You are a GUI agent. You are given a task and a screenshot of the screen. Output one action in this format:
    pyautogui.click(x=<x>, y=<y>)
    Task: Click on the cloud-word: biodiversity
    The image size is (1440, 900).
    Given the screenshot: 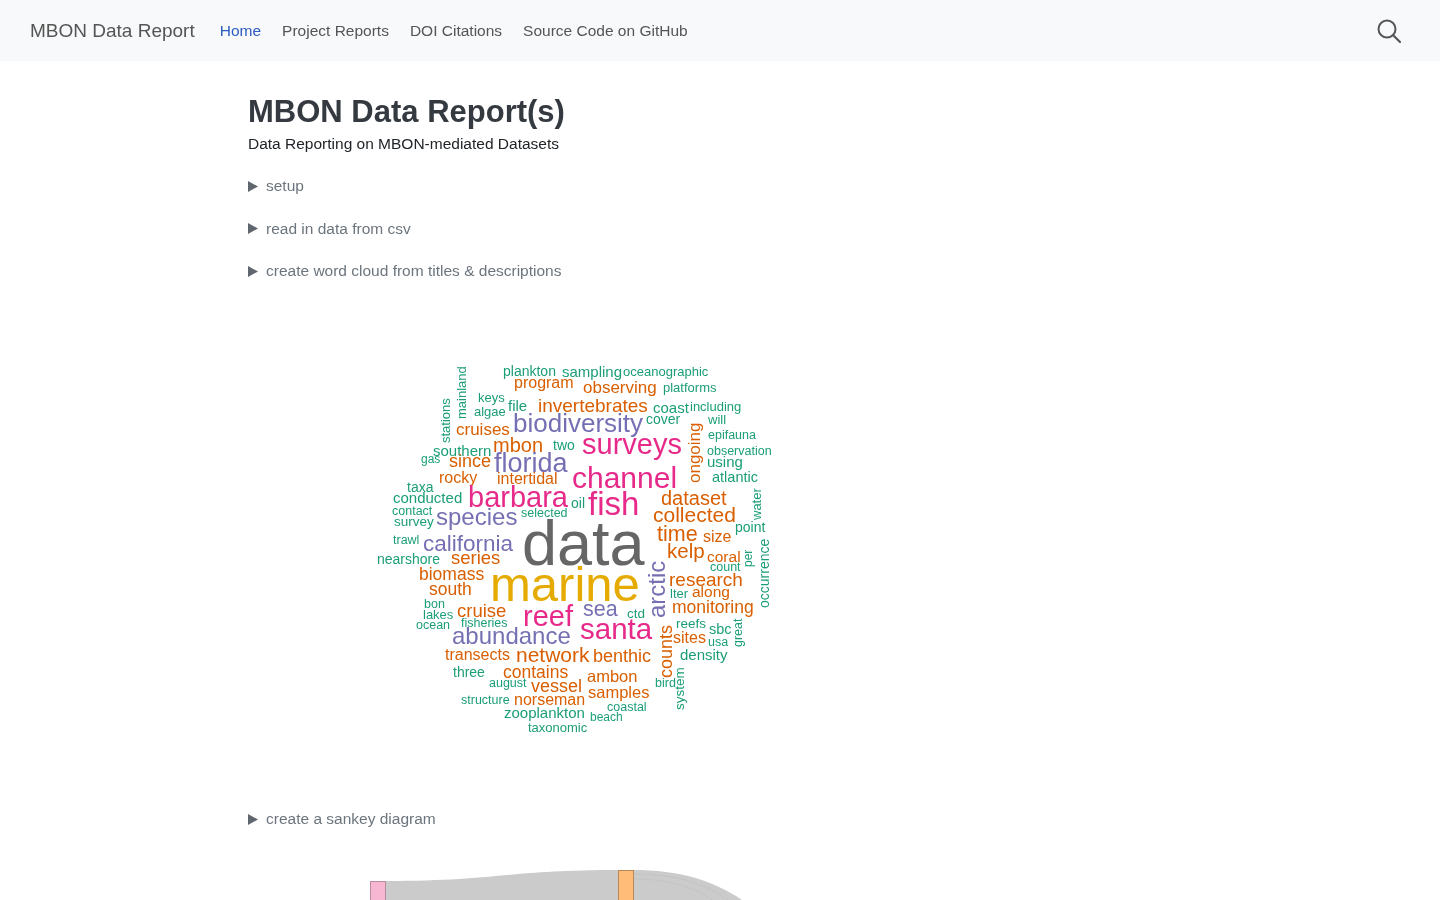 What is the action you would take?
    pyautogui.click(x=578, y=425)
    